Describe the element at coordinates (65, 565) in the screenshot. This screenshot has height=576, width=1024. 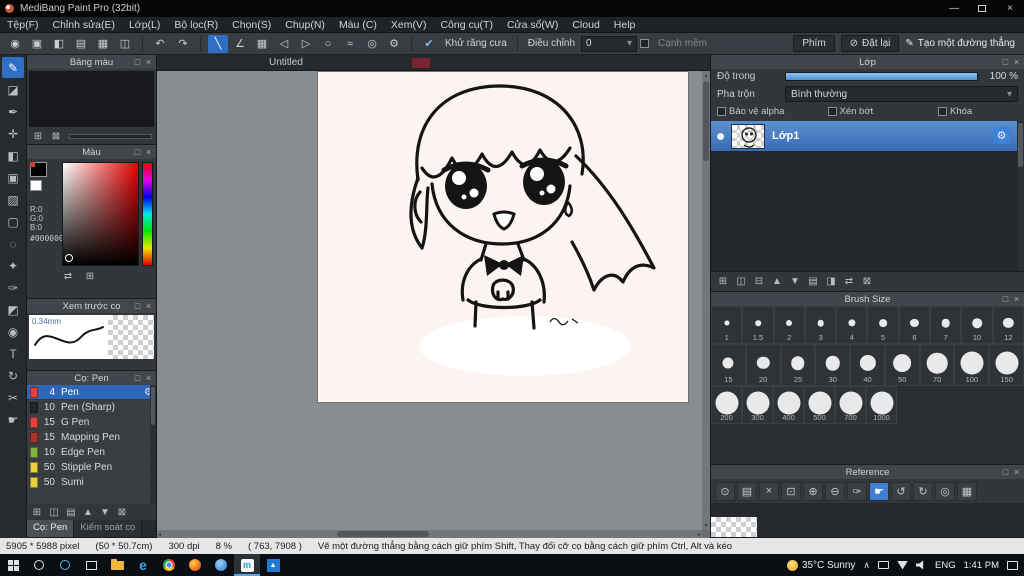
I see `cortana-button` at that location.